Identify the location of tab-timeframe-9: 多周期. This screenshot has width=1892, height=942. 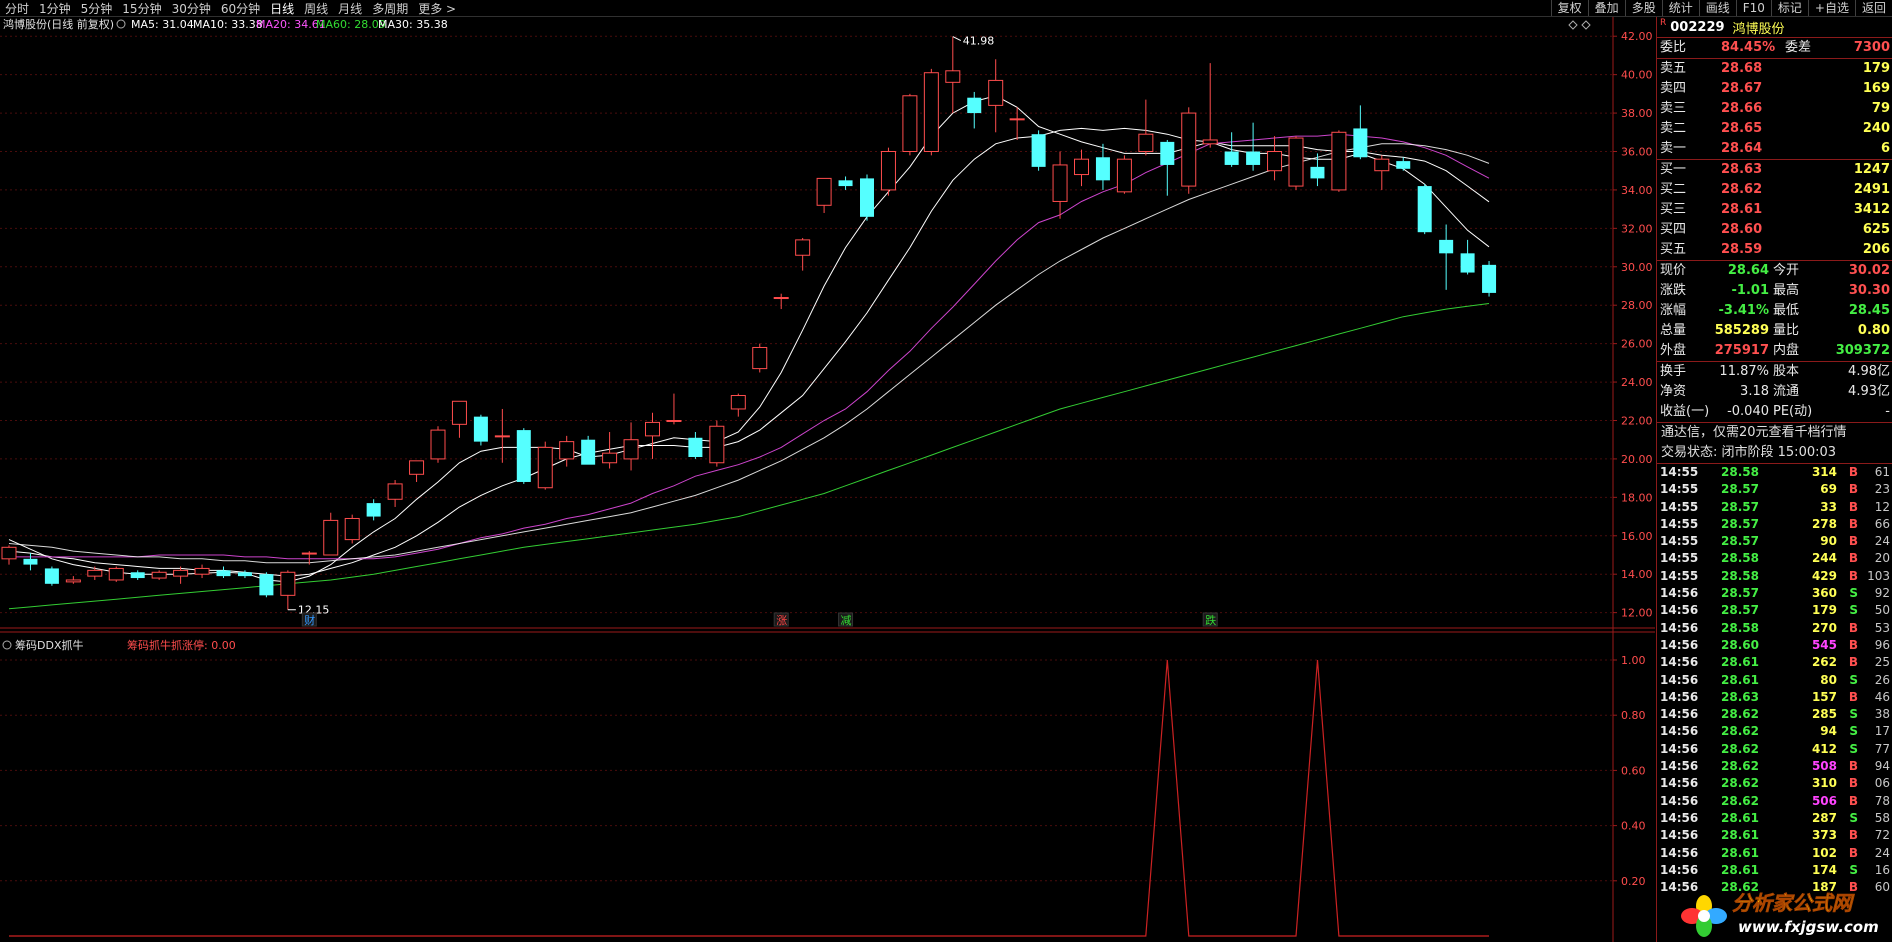
(390, 8).